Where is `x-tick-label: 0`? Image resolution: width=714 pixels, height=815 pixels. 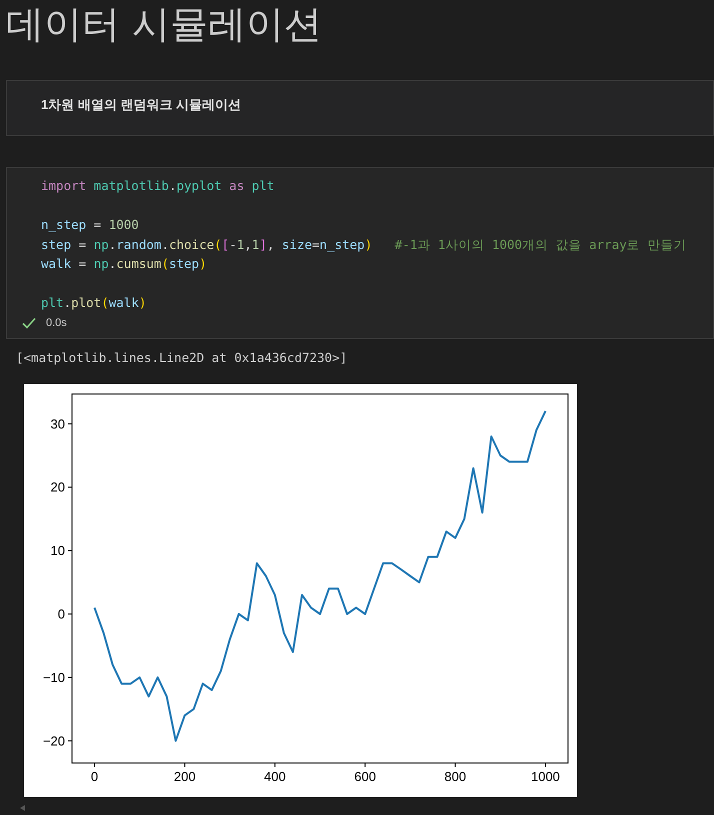 x-tick-label: 0 is located at coordinates (94, 776).